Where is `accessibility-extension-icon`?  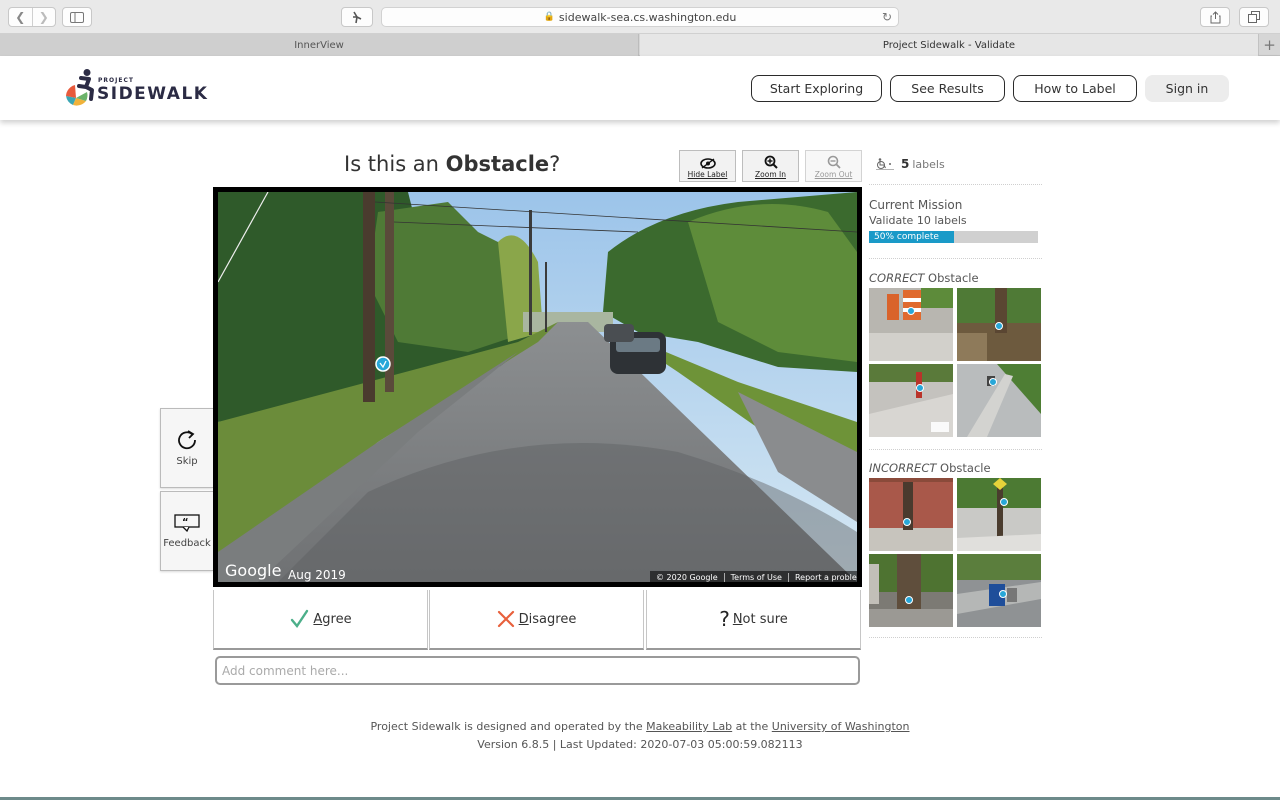
accessibility-extension-icon is located at coordinates (357, 17).